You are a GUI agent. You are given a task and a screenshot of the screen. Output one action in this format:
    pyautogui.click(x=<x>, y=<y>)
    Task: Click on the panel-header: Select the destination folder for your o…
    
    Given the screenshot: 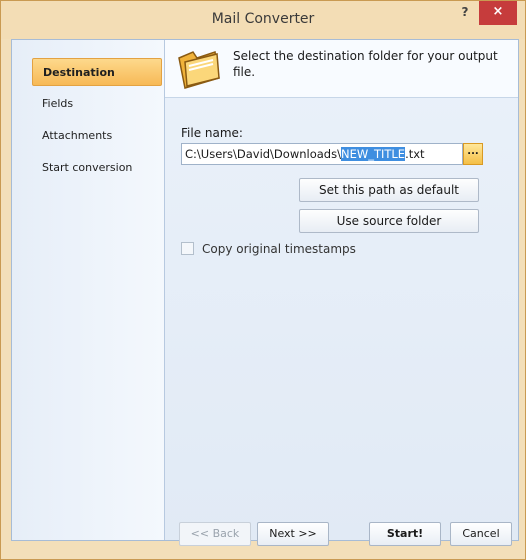 What is the action you would take?
    pyautogui.click(x=341, y=69)
    